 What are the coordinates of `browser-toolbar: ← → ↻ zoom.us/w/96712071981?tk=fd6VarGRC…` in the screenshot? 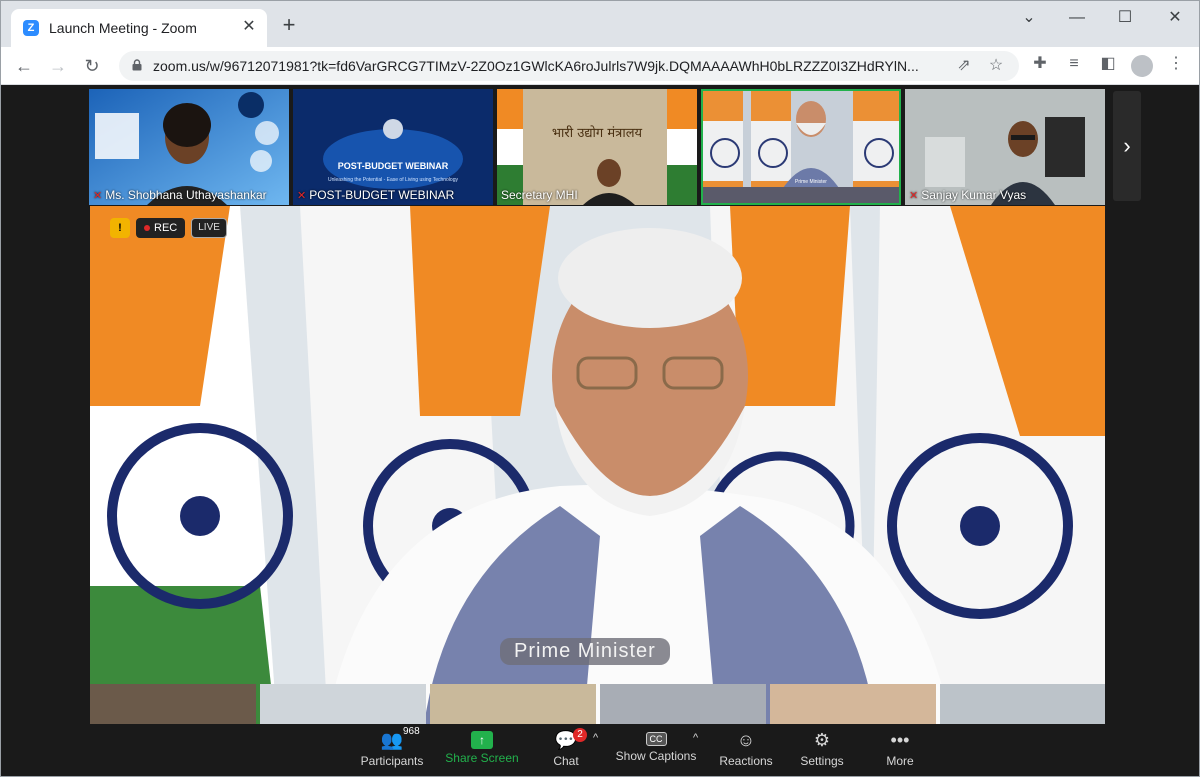 It's located at (600, 66).